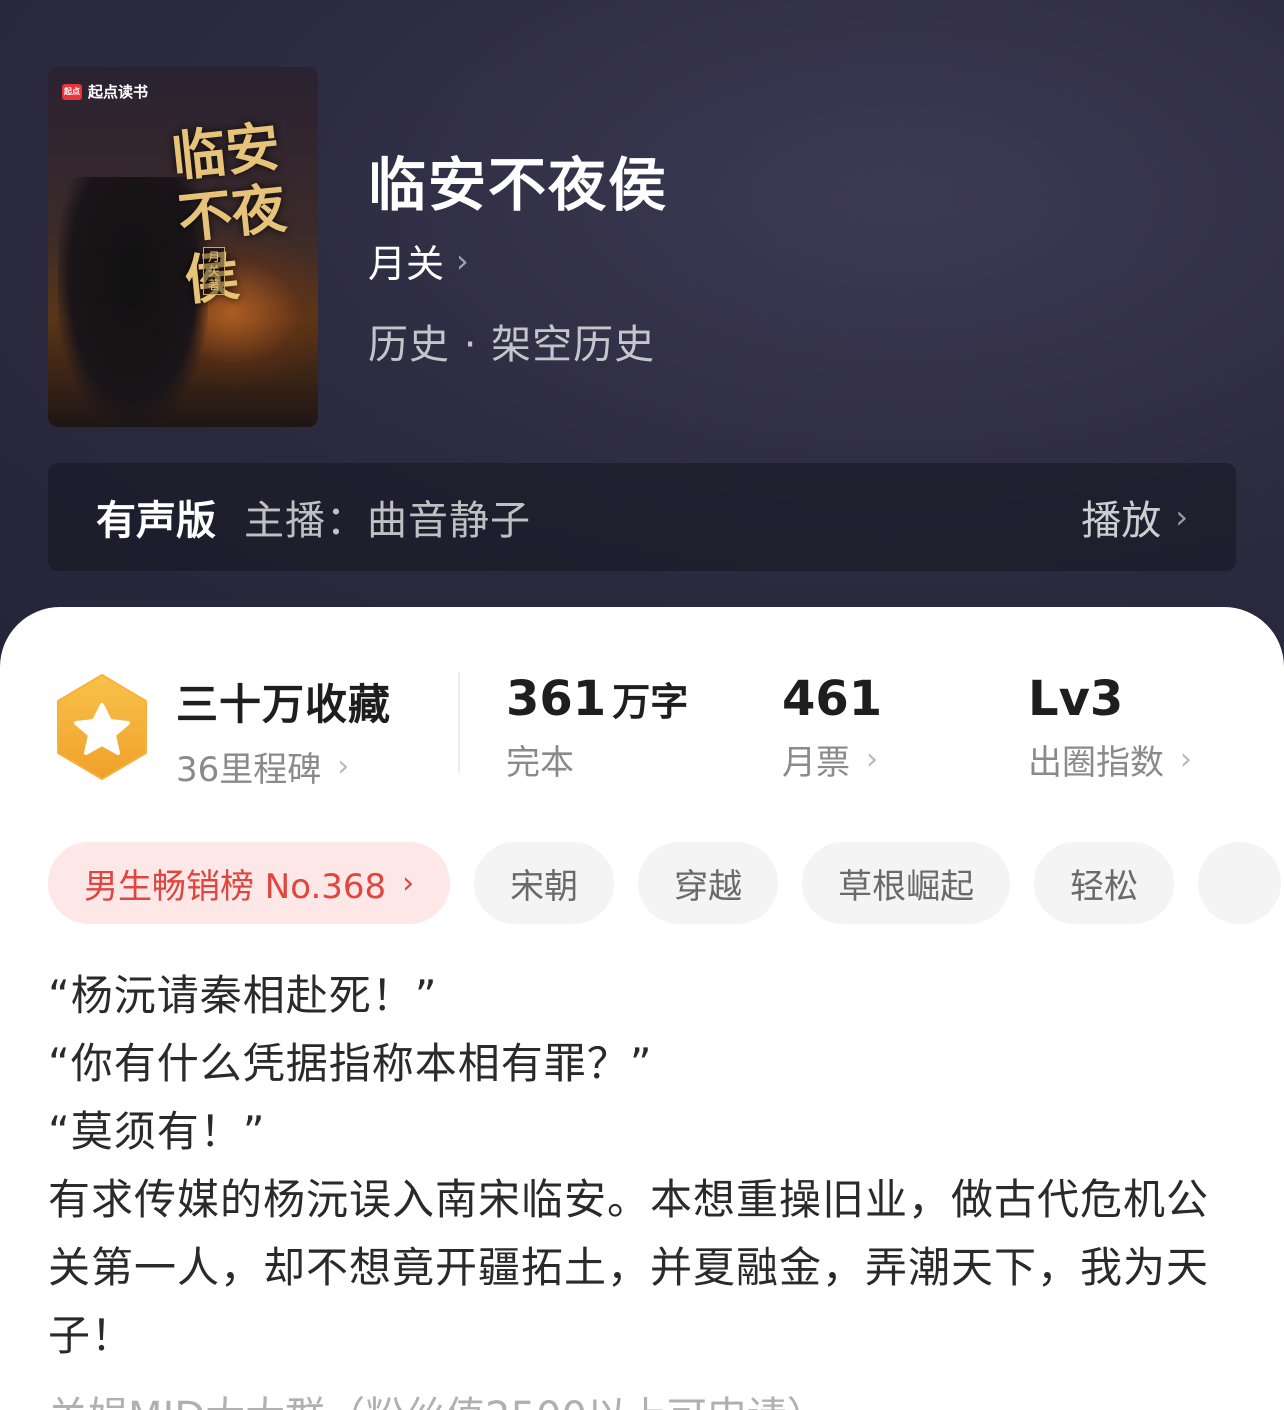 Image resolution: width=1284 pixels, height=1410 pixels. What do you see at coordinates (229, 213) in the screenshot?
I see `cover-title: 临安不夜侯` at bounding box center [229, 213].